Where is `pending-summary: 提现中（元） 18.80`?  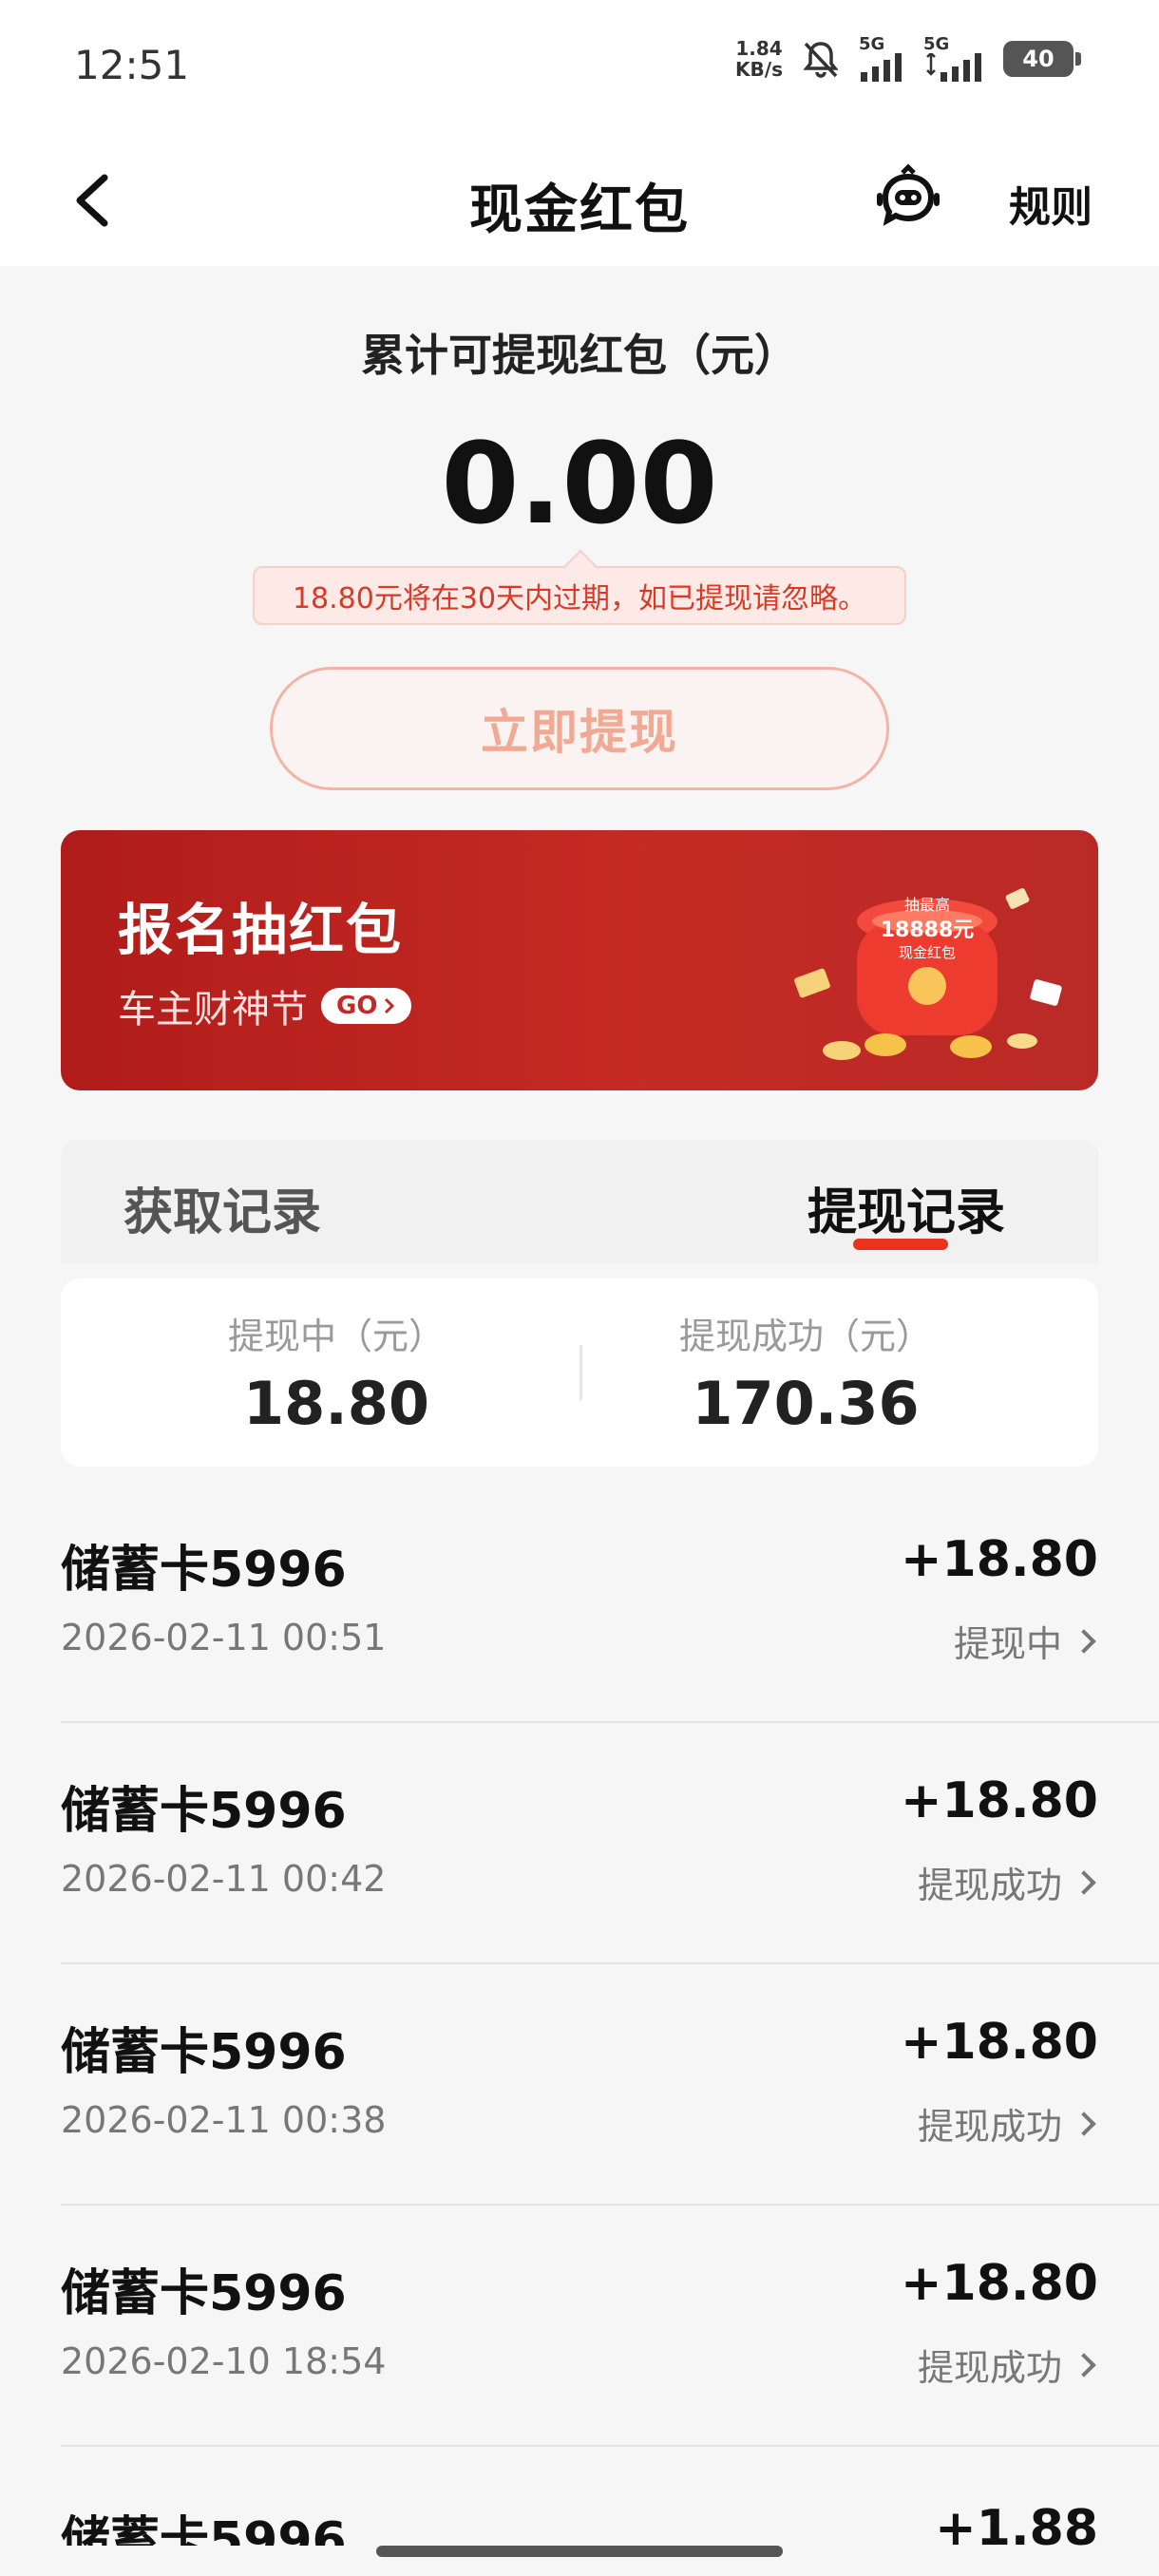
pending-summary: 提现中（元） 18.80 is located at coordinates (336, 1377).